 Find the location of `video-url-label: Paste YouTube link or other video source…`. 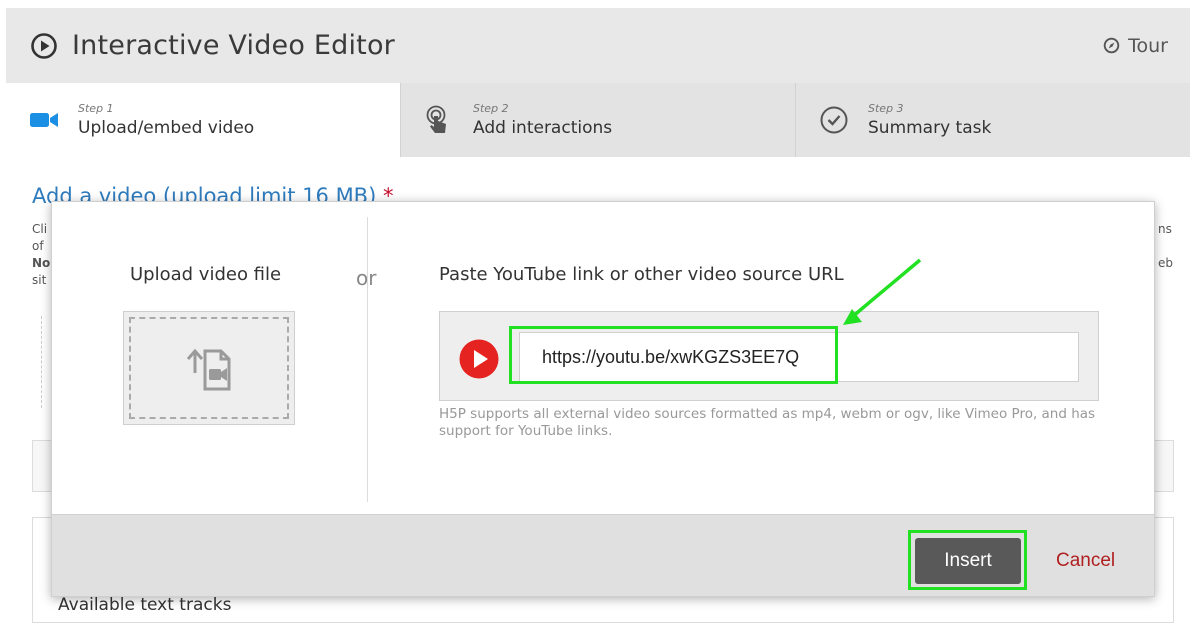

video-url-label: Paste YouTube link or other video source… is located at coordinates (641, 274).